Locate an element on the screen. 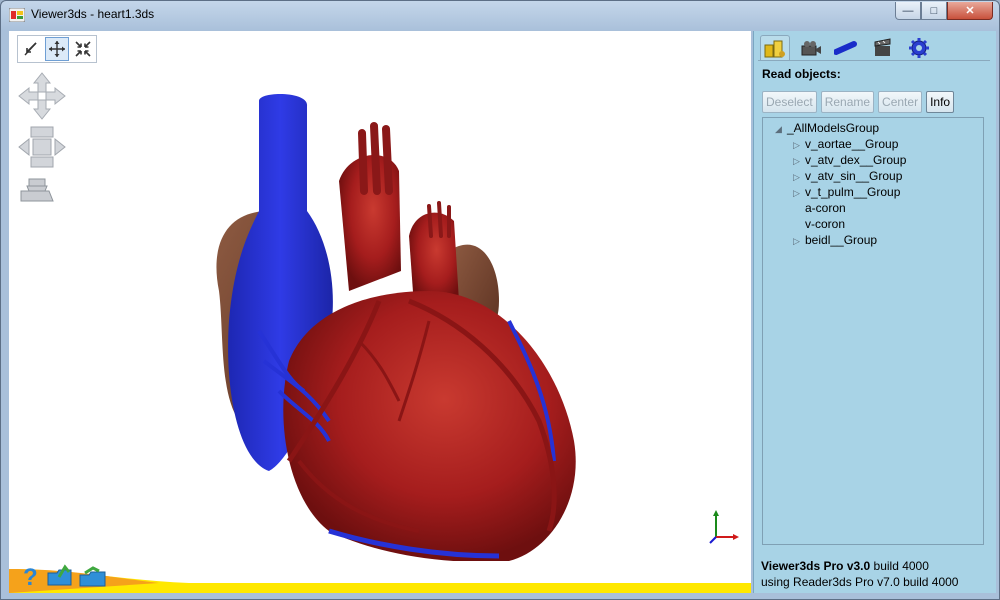 The height and width of the screenshot is (600, 1000). tab-camera is located at coordinates (811, 48).